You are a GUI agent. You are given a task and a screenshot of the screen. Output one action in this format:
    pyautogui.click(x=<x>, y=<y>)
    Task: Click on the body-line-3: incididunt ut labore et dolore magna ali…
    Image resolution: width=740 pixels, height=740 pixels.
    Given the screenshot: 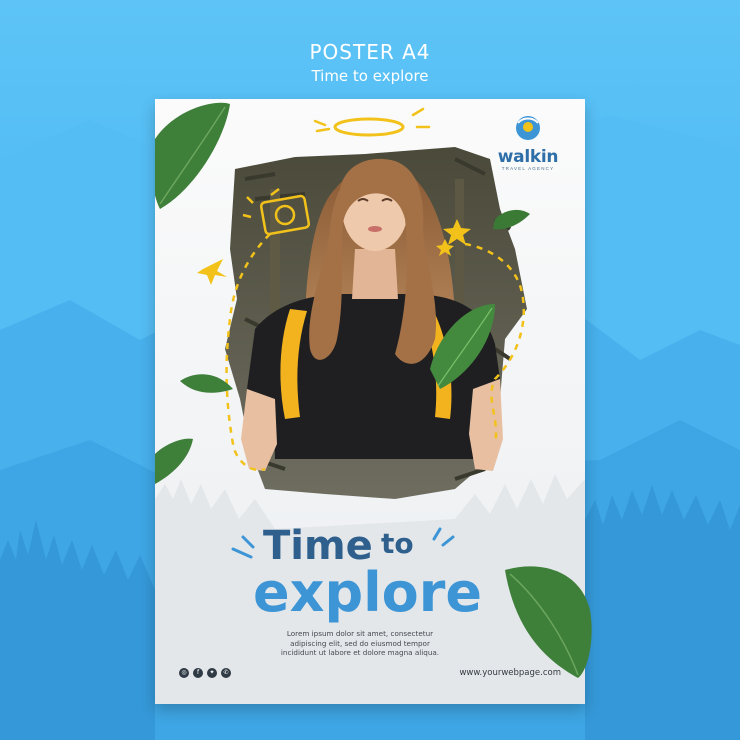 What is the action you would take?
    pyautogui.click(x=360, y=653)
    